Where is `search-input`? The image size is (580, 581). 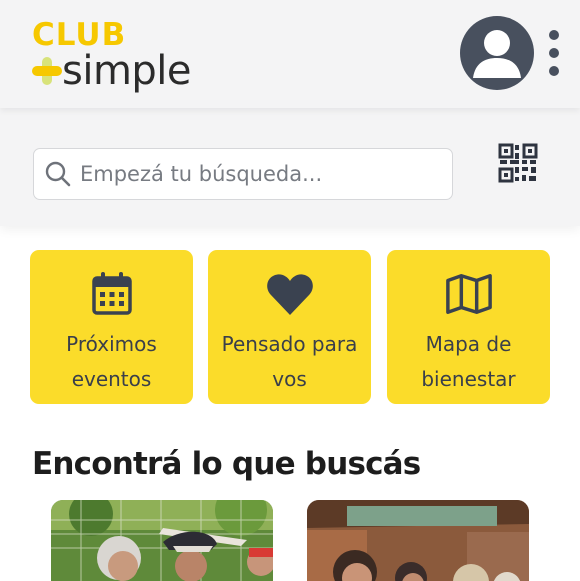
search-input is located at coordinates (262, 174).